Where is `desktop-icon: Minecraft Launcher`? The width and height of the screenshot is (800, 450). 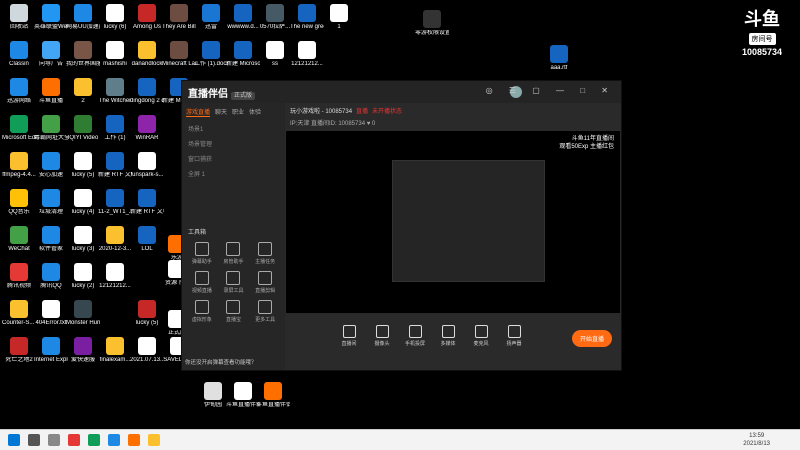 desktop-icon: Minecraft Launcher is located at coordinates (179, 54).